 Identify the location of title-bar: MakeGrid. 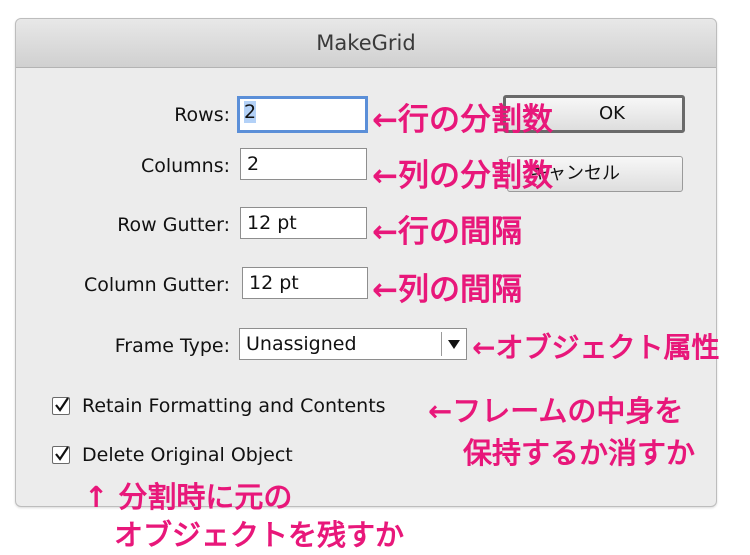
(366, 43).